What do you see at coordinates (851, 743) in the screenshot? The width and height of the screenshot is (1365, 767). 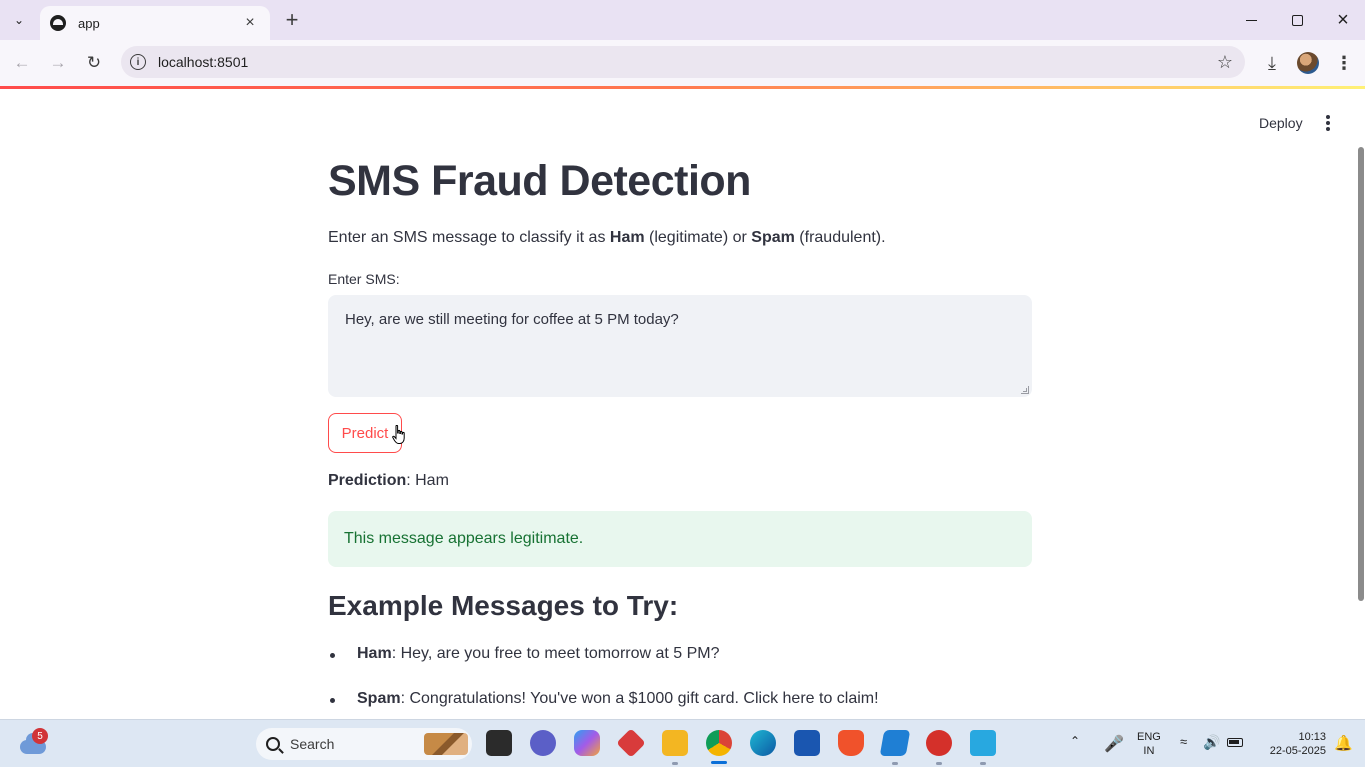 I see `brave-icon` at bounding box center [851, 743].